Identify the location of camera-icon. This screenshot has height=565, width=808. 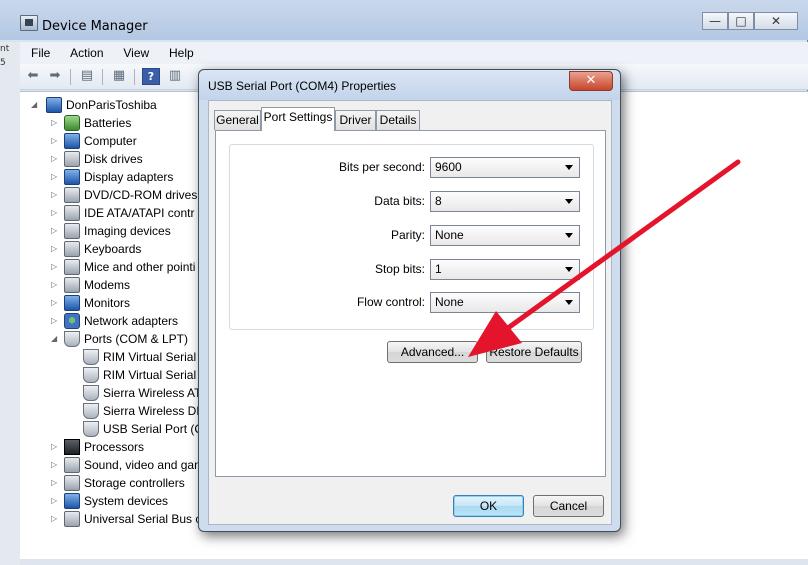
(72, 231).